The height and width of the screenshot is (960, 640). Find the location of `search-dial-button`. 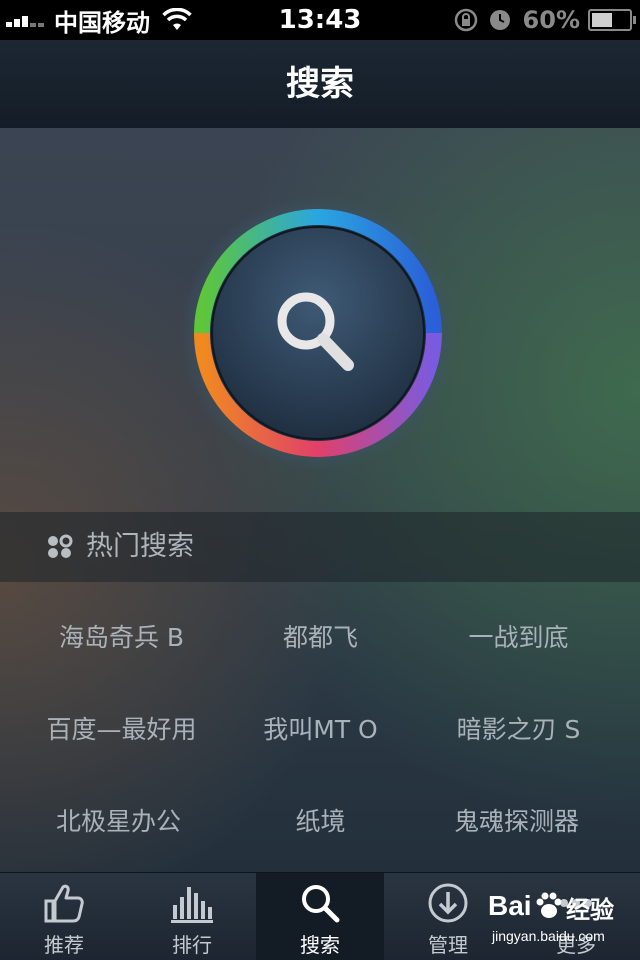

search-dial-button is located at coordinates (318, 333).